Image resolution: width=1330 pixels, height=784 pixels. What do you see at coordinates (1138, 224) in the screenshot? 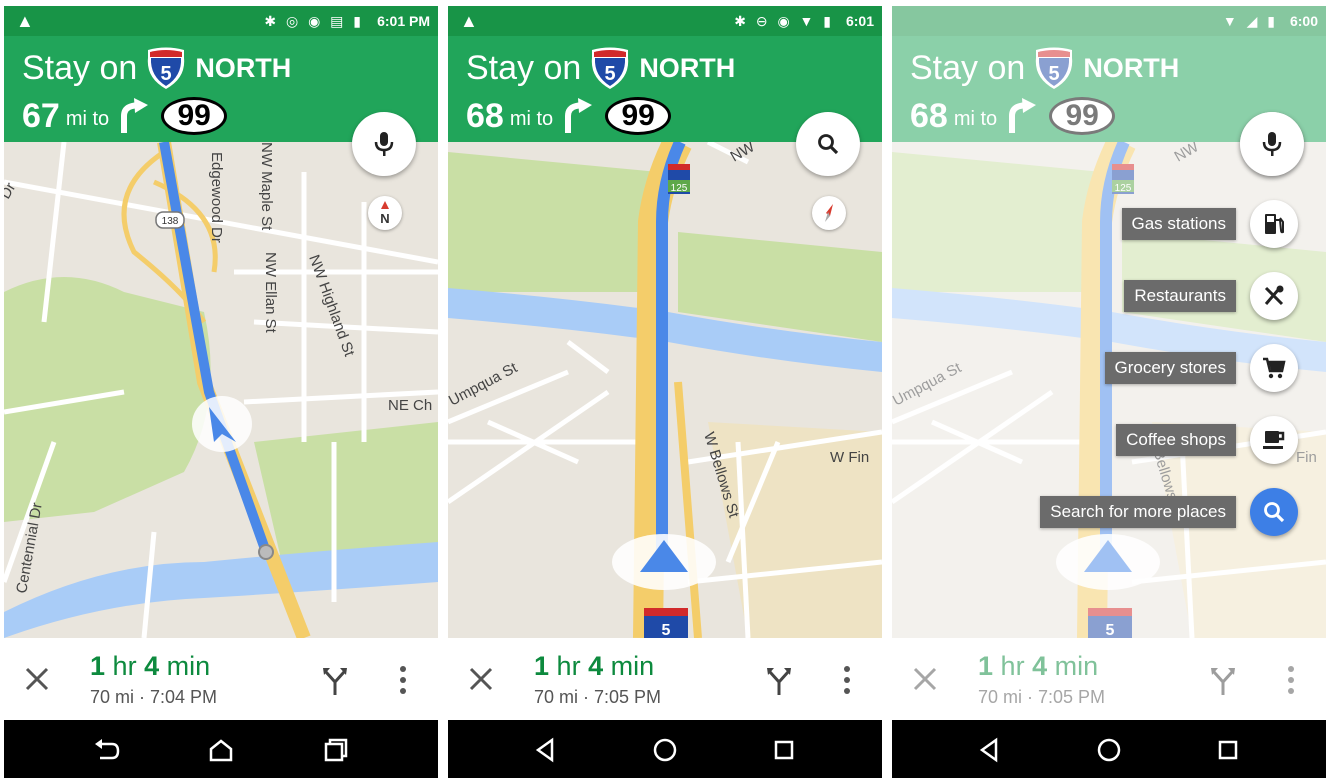
I see `menu-item-gas-stations: Gas stations` at bounding box center [1138, 224].